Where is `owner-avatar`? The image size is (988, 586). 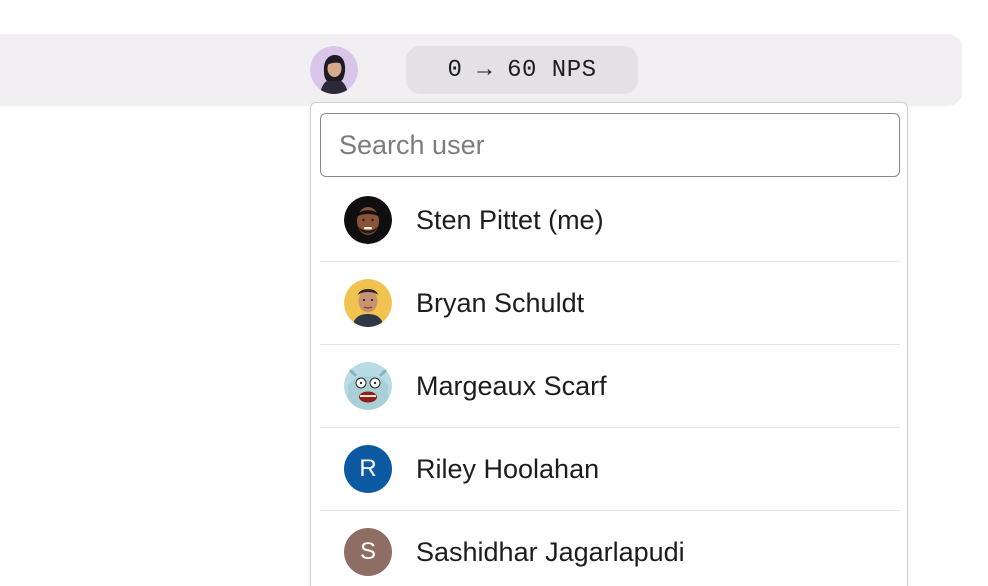 owner-avatar is located at coordinates (334, 70).